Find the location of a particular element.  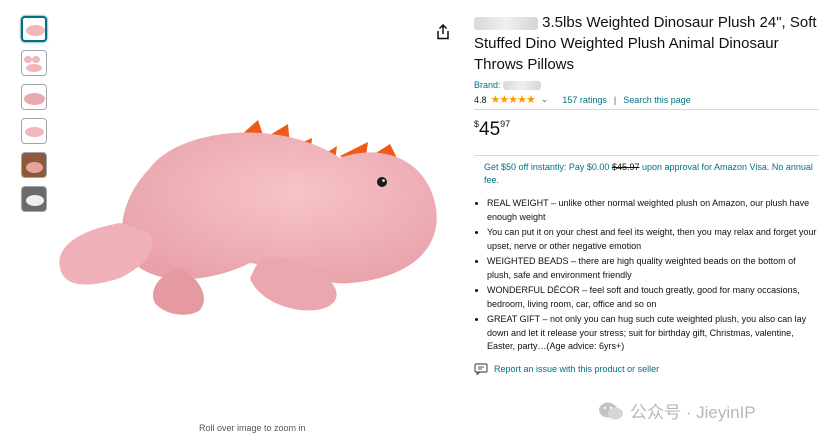

watermark: 公众号 · JieyinIP is located at coordinates (677, 410).